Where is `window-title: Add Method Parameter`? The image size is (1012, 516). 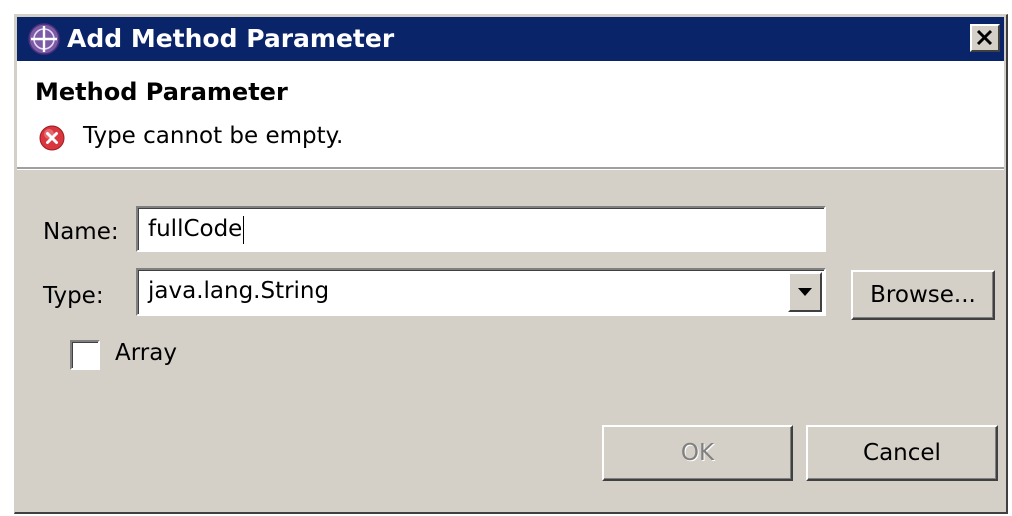 window-title: Add Method Parameter is located at coordinates (231, 38).